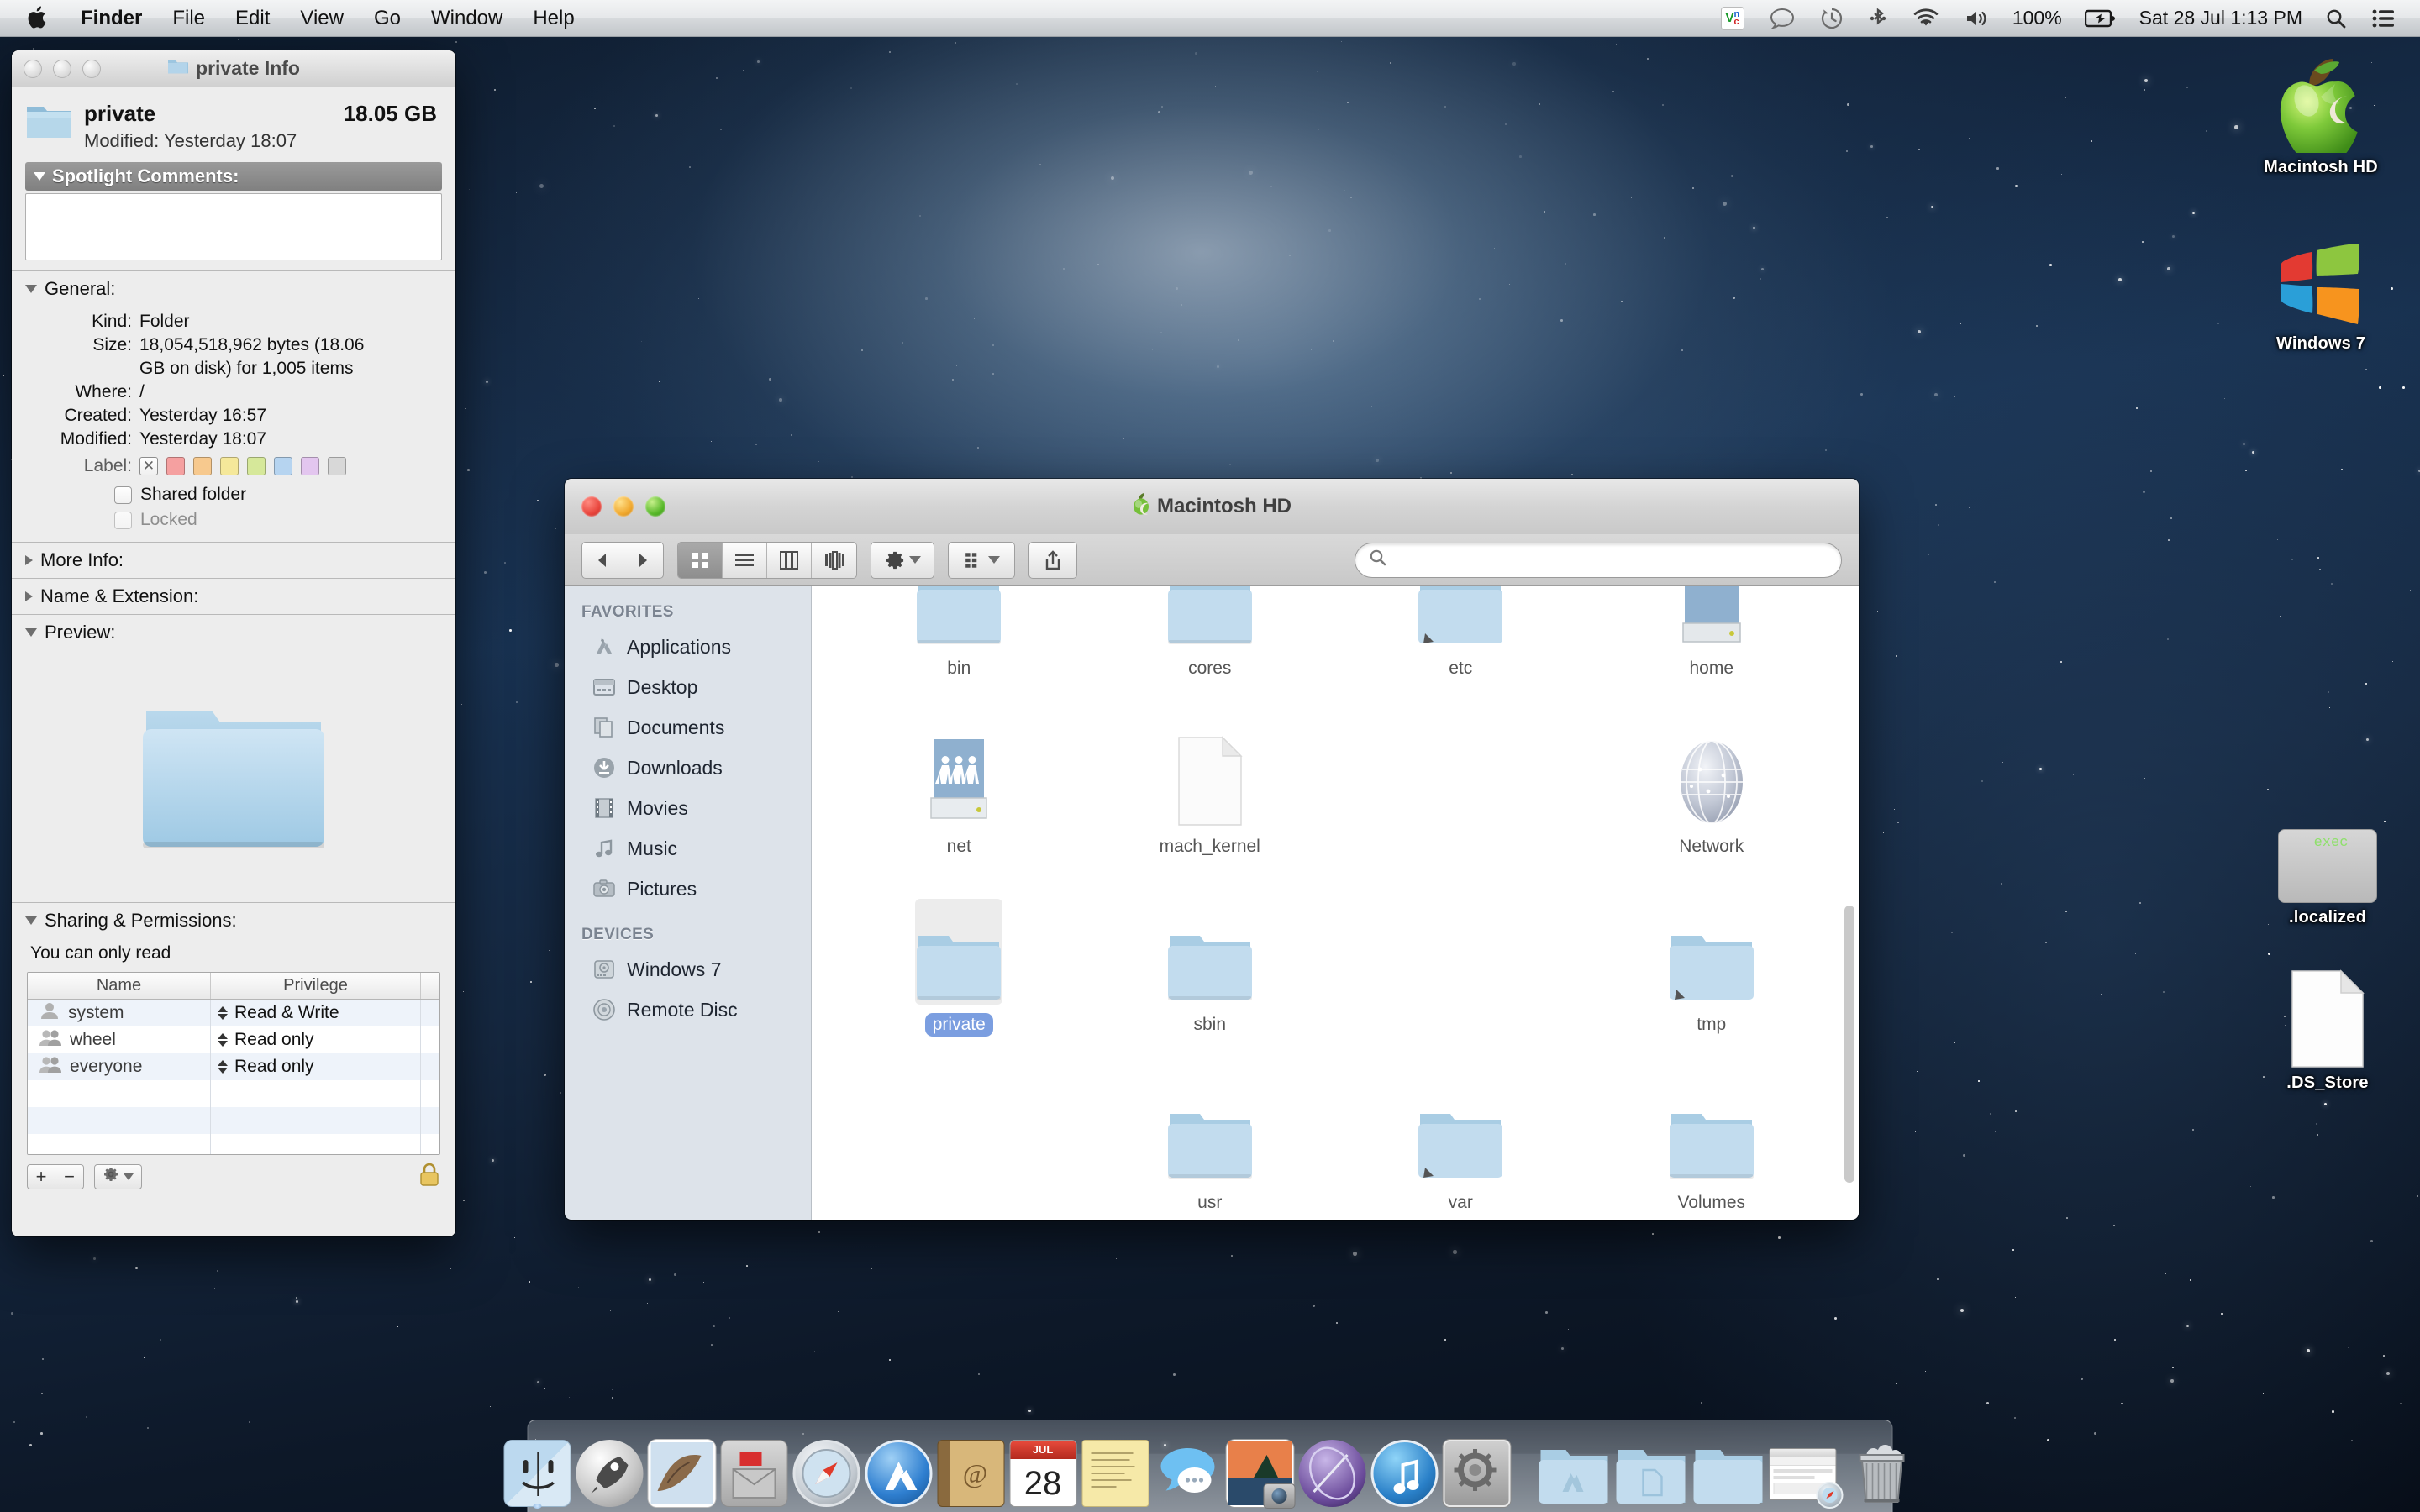 The image size is (2420, 1512). I want to click on action-menu-button, so click(902, 560).